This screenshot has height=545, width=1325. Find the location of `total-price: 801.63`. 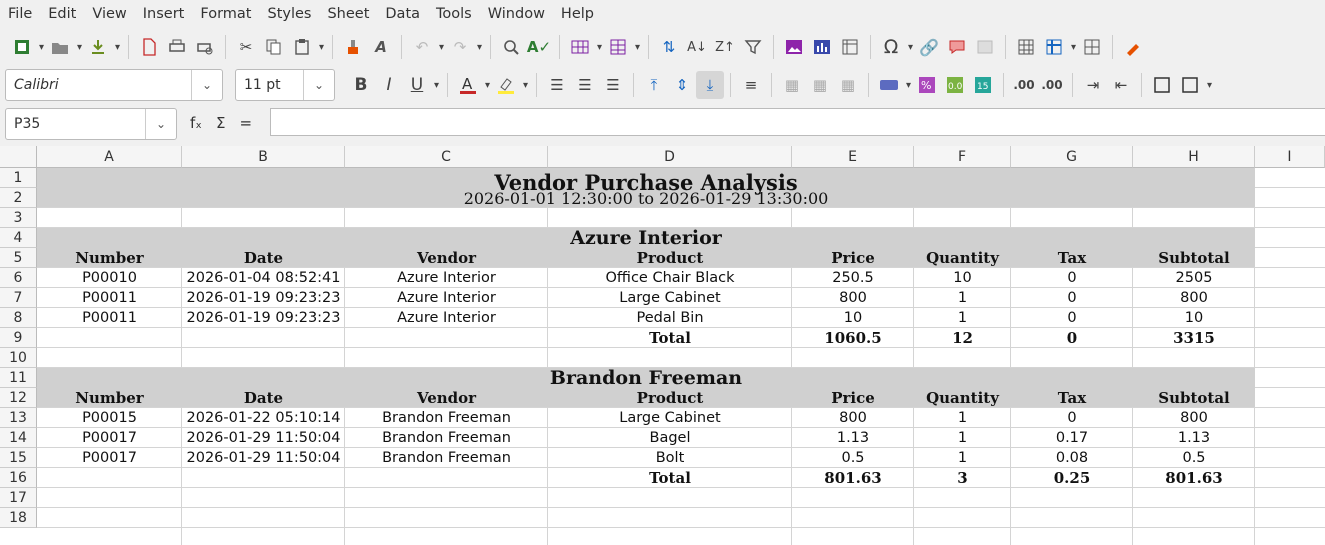

total-price: 801.63 is located at coordinates (853, 478).